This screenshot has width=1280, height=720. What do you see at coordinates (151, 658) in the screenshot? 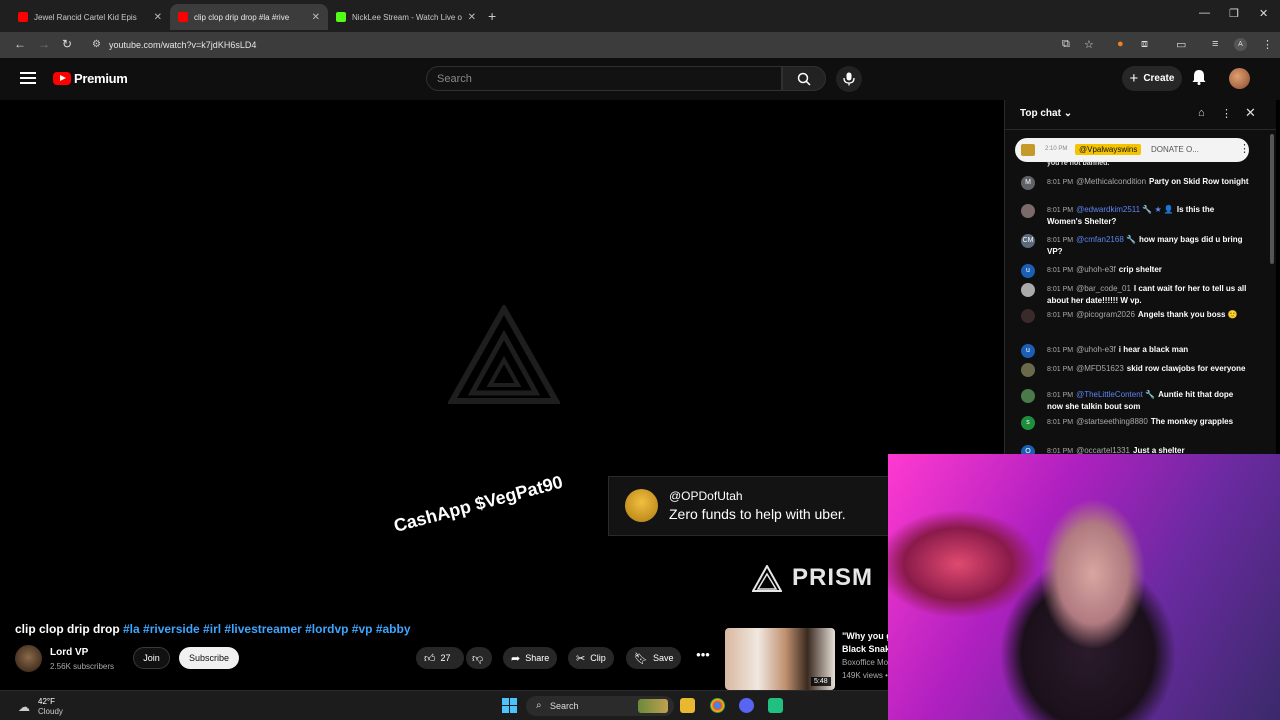
I see `join-button: Join` at bounding box center [151, 658].